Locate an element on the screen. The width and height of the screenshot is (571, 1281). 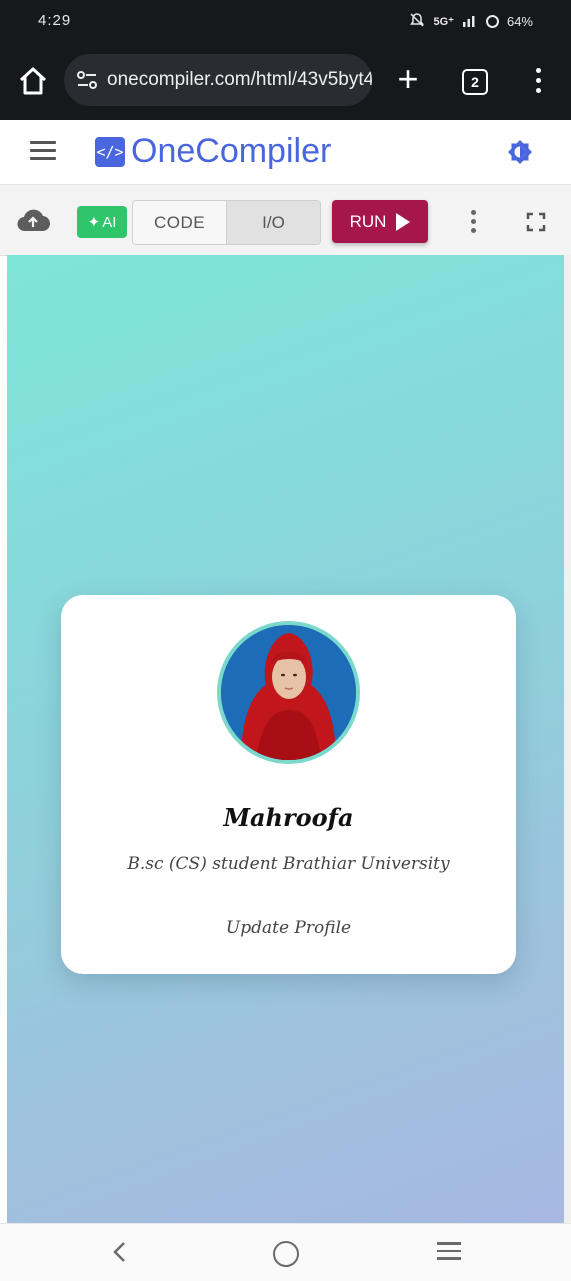
profile-name: Mahroofa is located at coordinates (288, 817).